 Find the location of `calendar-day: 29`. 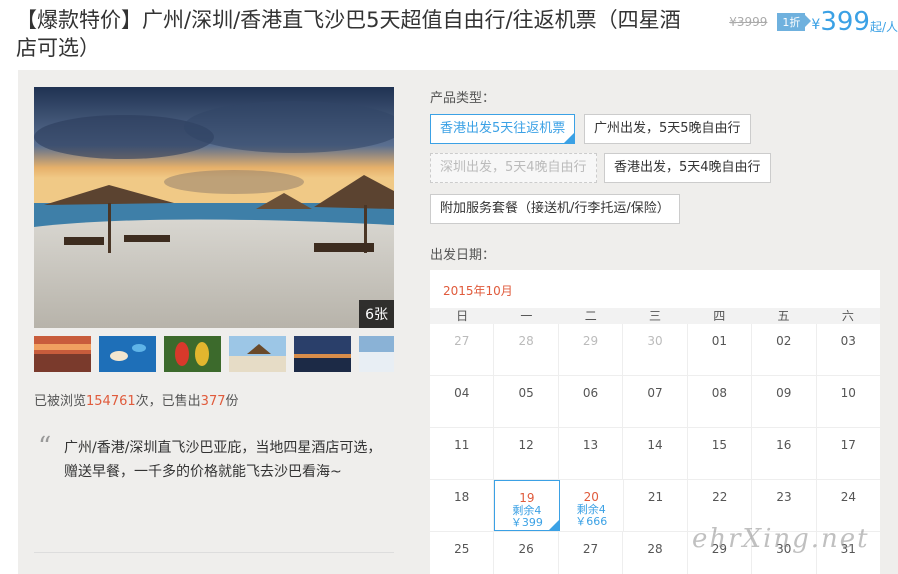

calendar-day: 29 is located at coordinates (591, 349).